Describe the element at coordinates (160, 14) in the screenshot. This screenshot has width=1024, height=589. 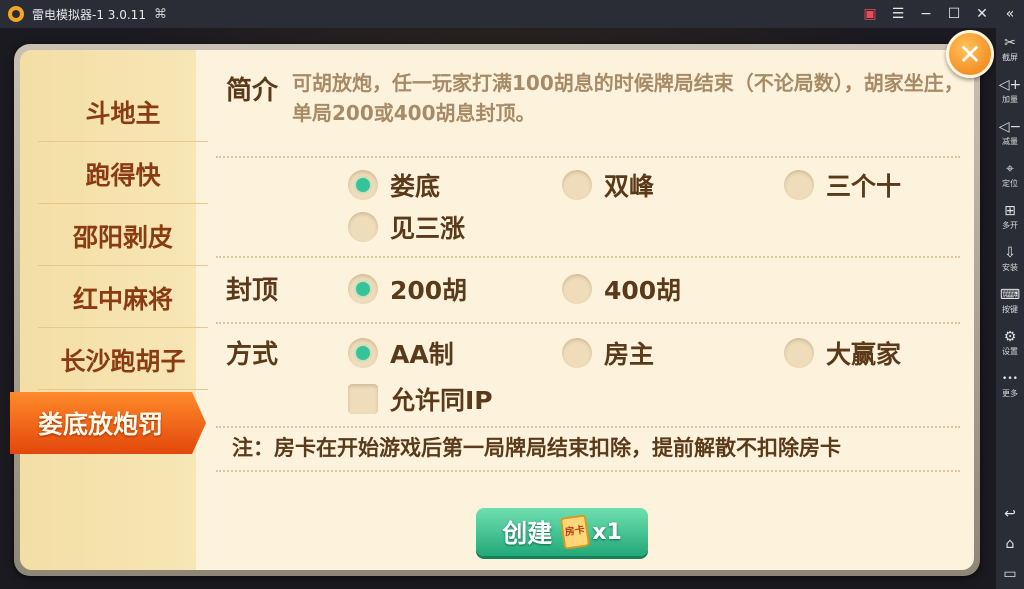
I see `gamepad-icon: ⌘` at that location.